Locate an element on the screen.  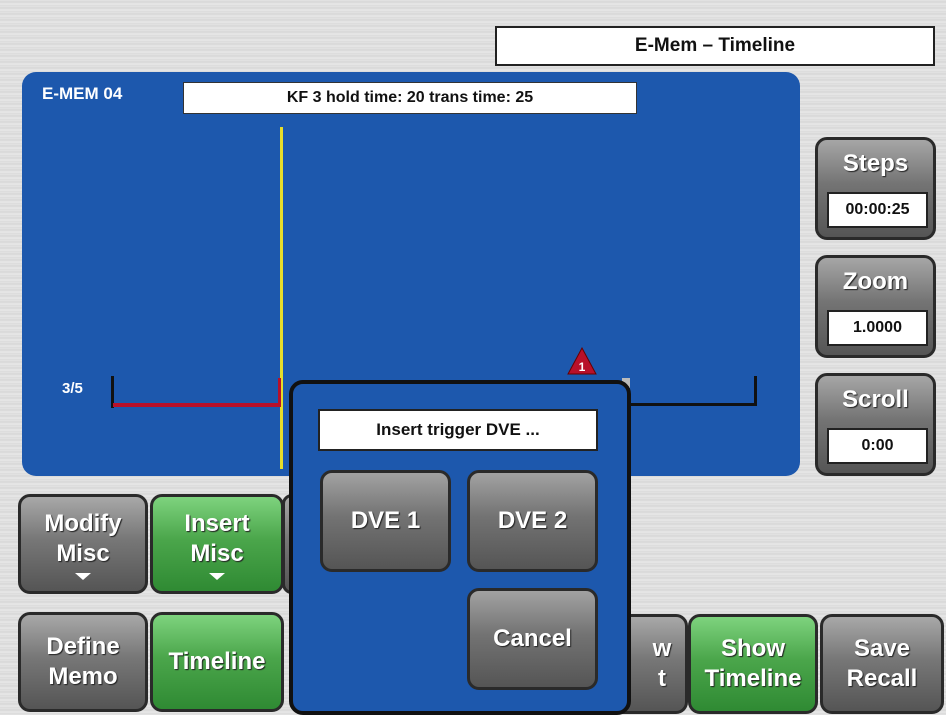
track-segment-black is located at coordinates (690, 404).